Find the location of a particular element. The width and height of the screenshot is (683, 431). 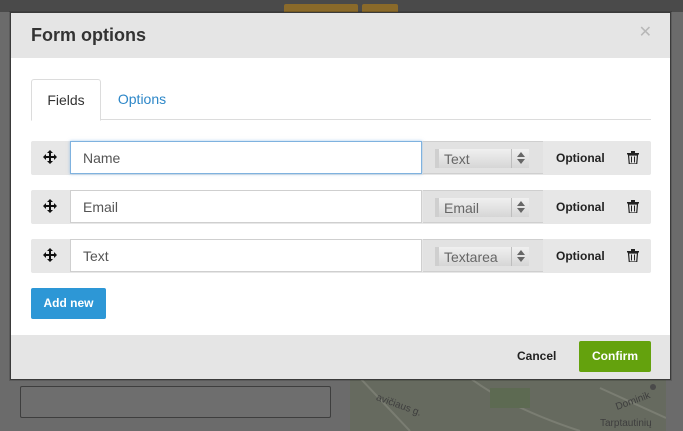

field-type-select: Email is located at coordinates (483, 206).